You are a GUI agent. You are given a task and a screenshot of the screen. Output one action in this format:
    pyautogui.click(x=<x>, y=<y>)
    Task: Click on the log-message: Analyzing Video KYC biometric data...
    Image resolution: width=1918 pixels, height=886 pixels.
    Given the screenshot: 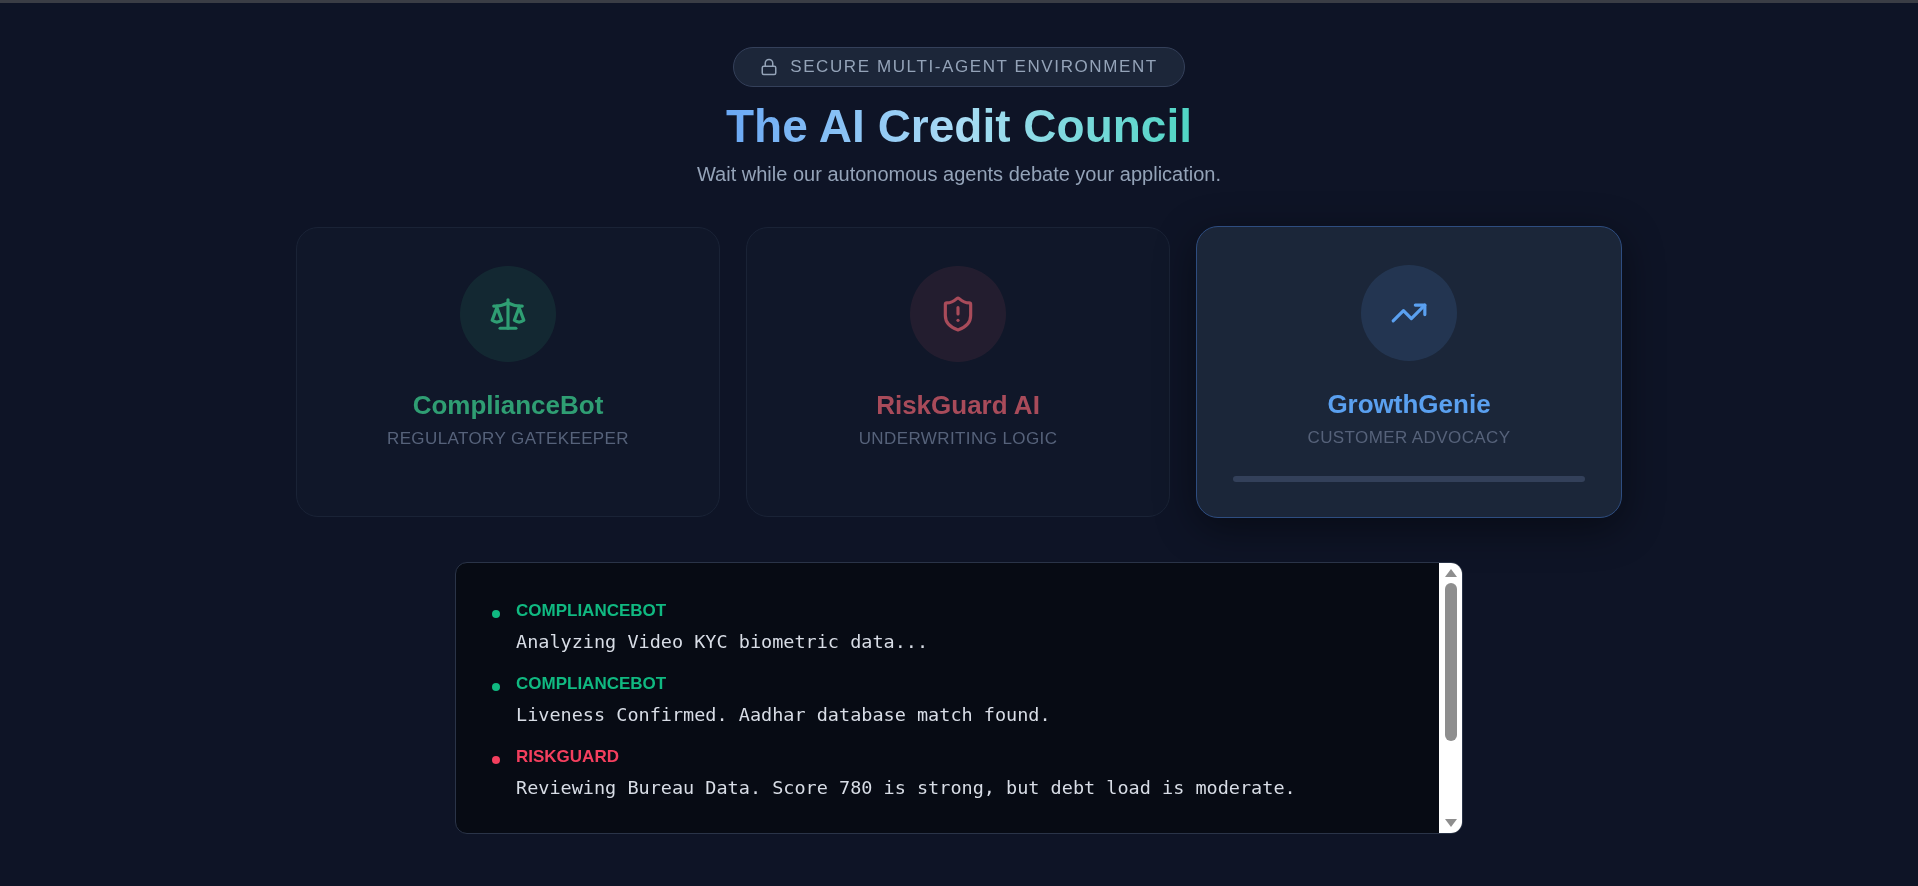 What is the action you would take?
    pyautogui.click(x=723, y=641)
    